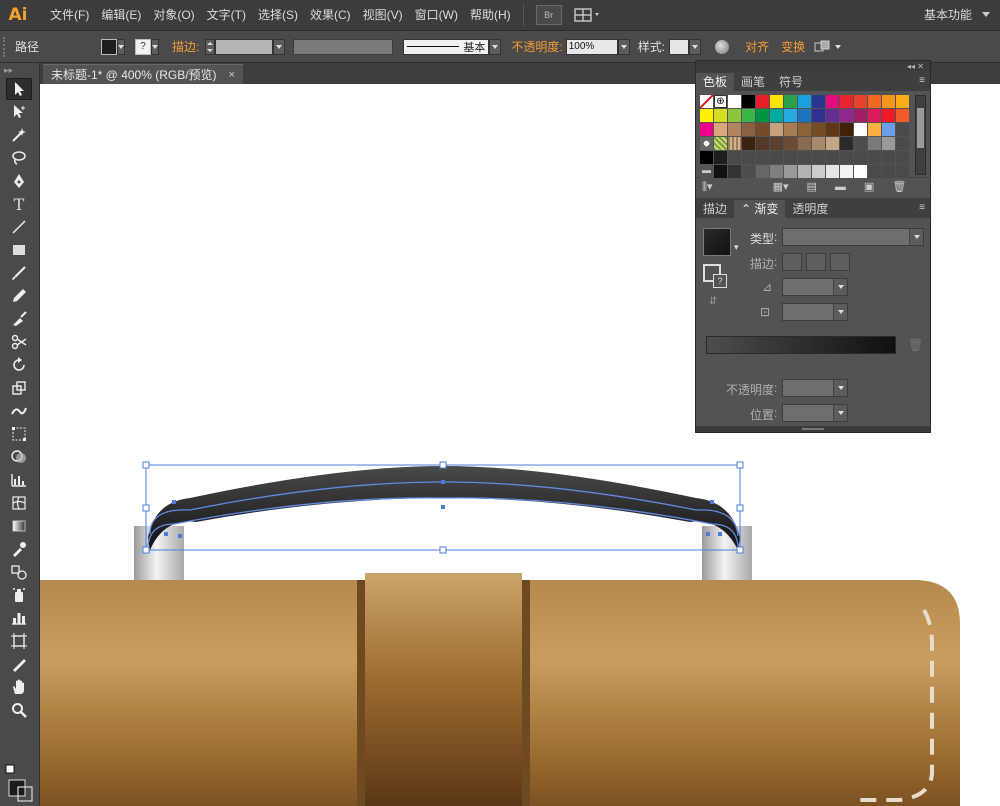  Describe the element at coordinates (19, 549) in the screenshot. I see `eyedropper-tool` at that location.